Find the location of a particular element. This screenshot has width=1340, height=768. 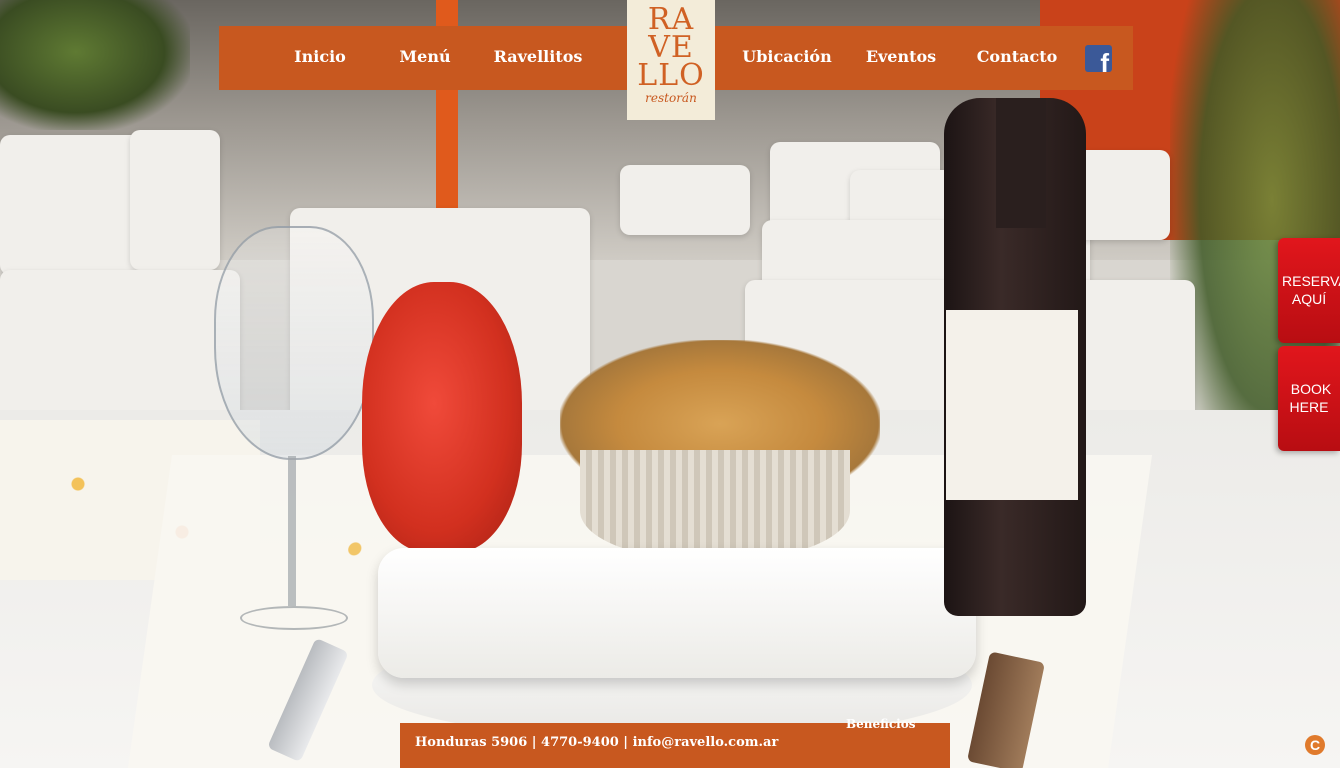

ravello-logo: RA VE LLO restorán is located at coordinates (671, 60).